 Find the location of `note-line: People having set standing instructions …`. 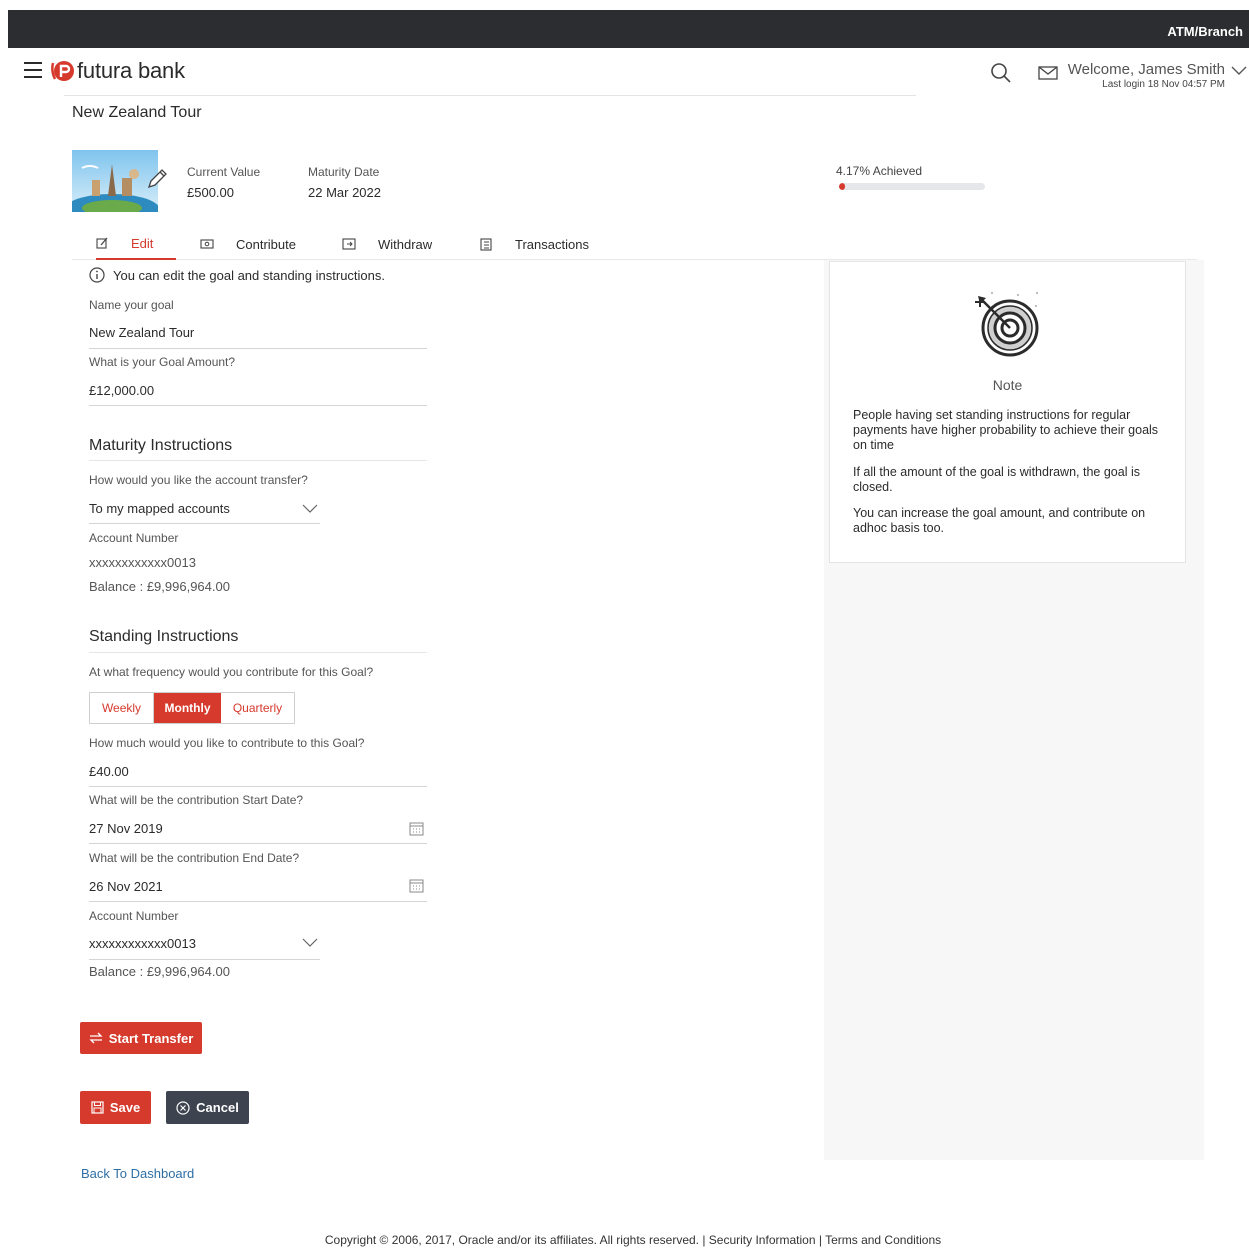

note-line: People having set standing instructions … is located at coordinates (1006, 430).